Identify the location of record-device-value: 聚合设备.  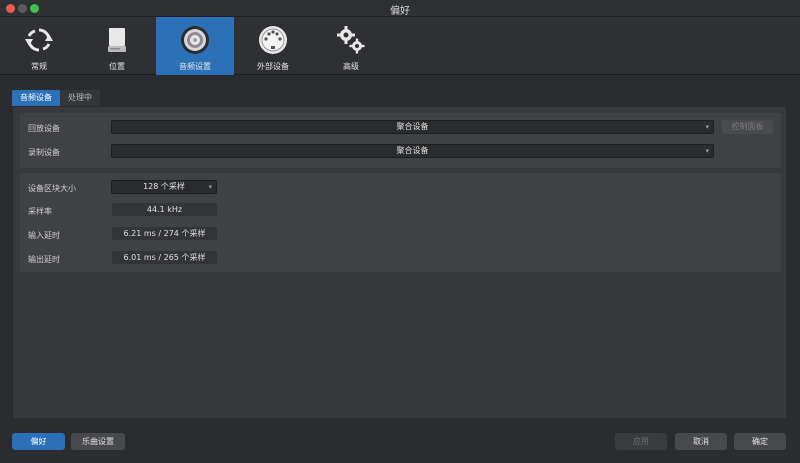
(412, 150).